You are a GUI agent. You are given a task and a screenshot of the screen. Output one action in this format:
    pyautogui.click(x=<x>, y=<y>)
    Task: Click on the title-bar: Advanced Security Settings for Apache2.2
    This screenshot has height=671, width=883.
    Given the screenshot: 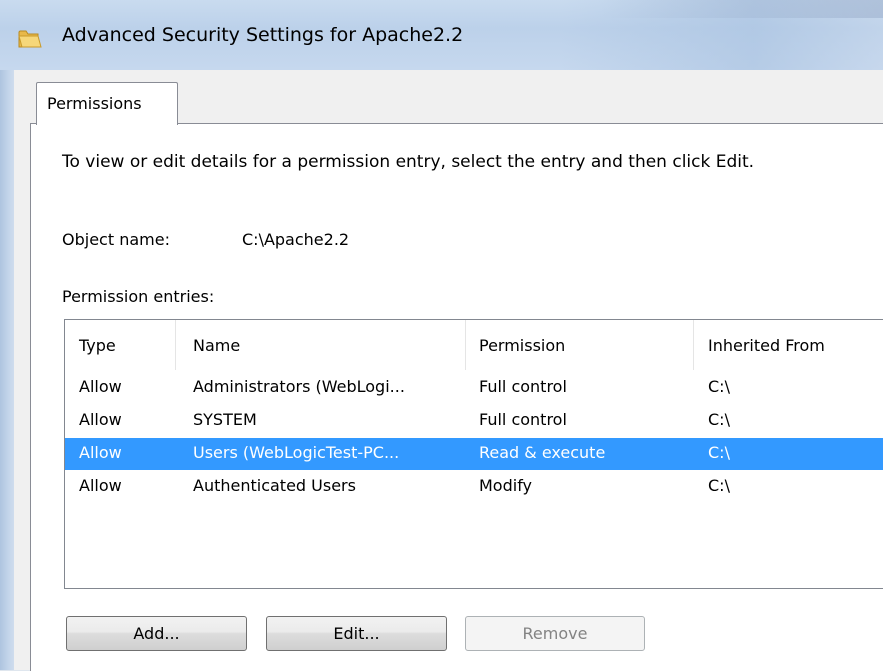 What is the action you would take?
    pyautogui.click(x=441, y=35)
    